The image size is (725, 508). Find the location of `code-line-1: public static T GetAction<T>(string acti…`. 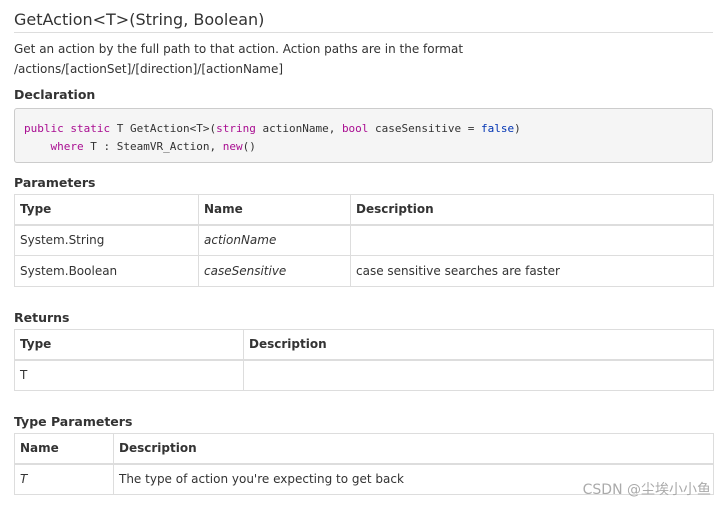

code-line-1: public static T GetAction<T>(string acti… is located at coordinates (272, 128).